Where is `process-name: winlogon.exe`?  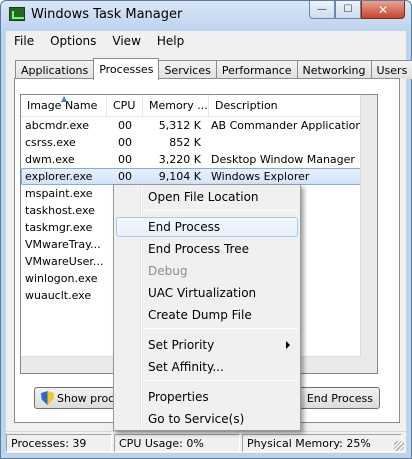
process-name: winlogon.exe is located at coordinates (61, 278).